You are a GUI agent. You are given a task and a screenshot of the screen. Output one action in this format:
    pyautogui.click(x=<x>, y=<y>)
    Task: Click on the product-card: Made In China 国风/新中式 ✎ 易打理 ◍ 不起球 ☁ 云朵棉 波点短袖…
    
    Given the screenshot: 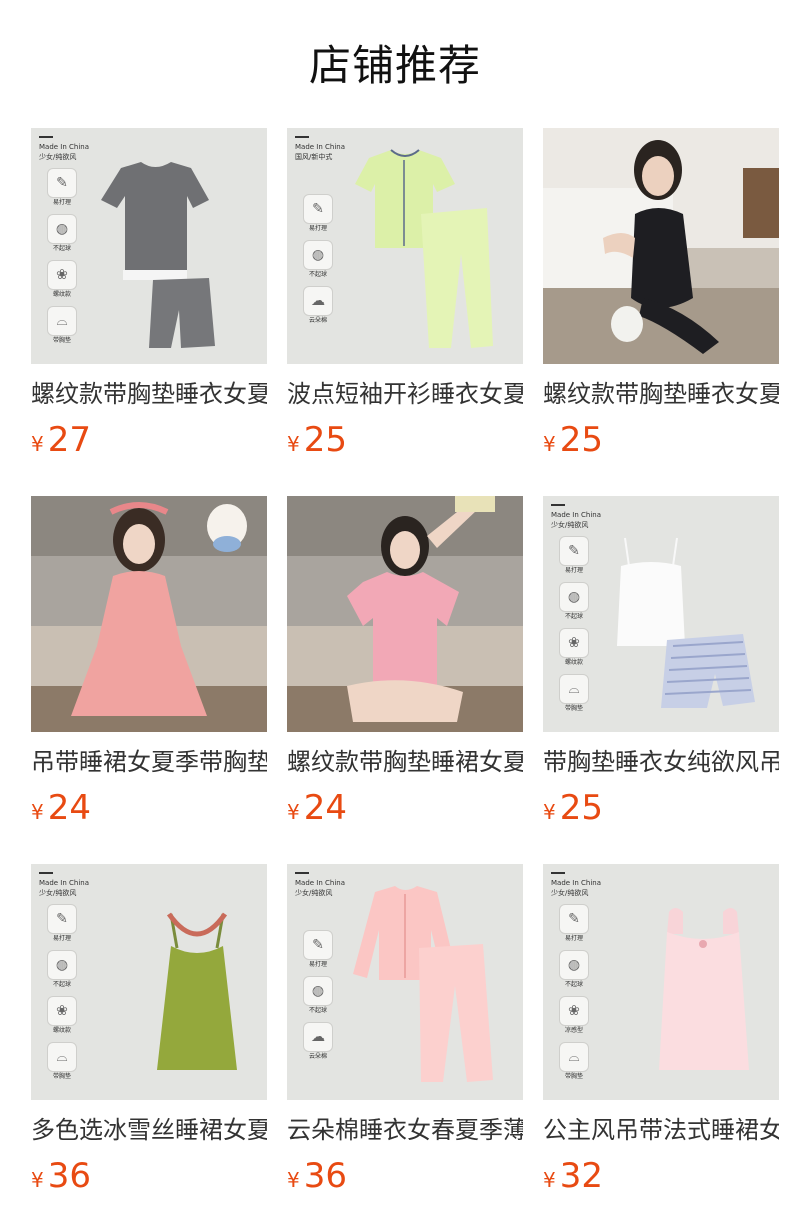 What is the action you would take?
    pyautogui.click(x=405, y=295)
    